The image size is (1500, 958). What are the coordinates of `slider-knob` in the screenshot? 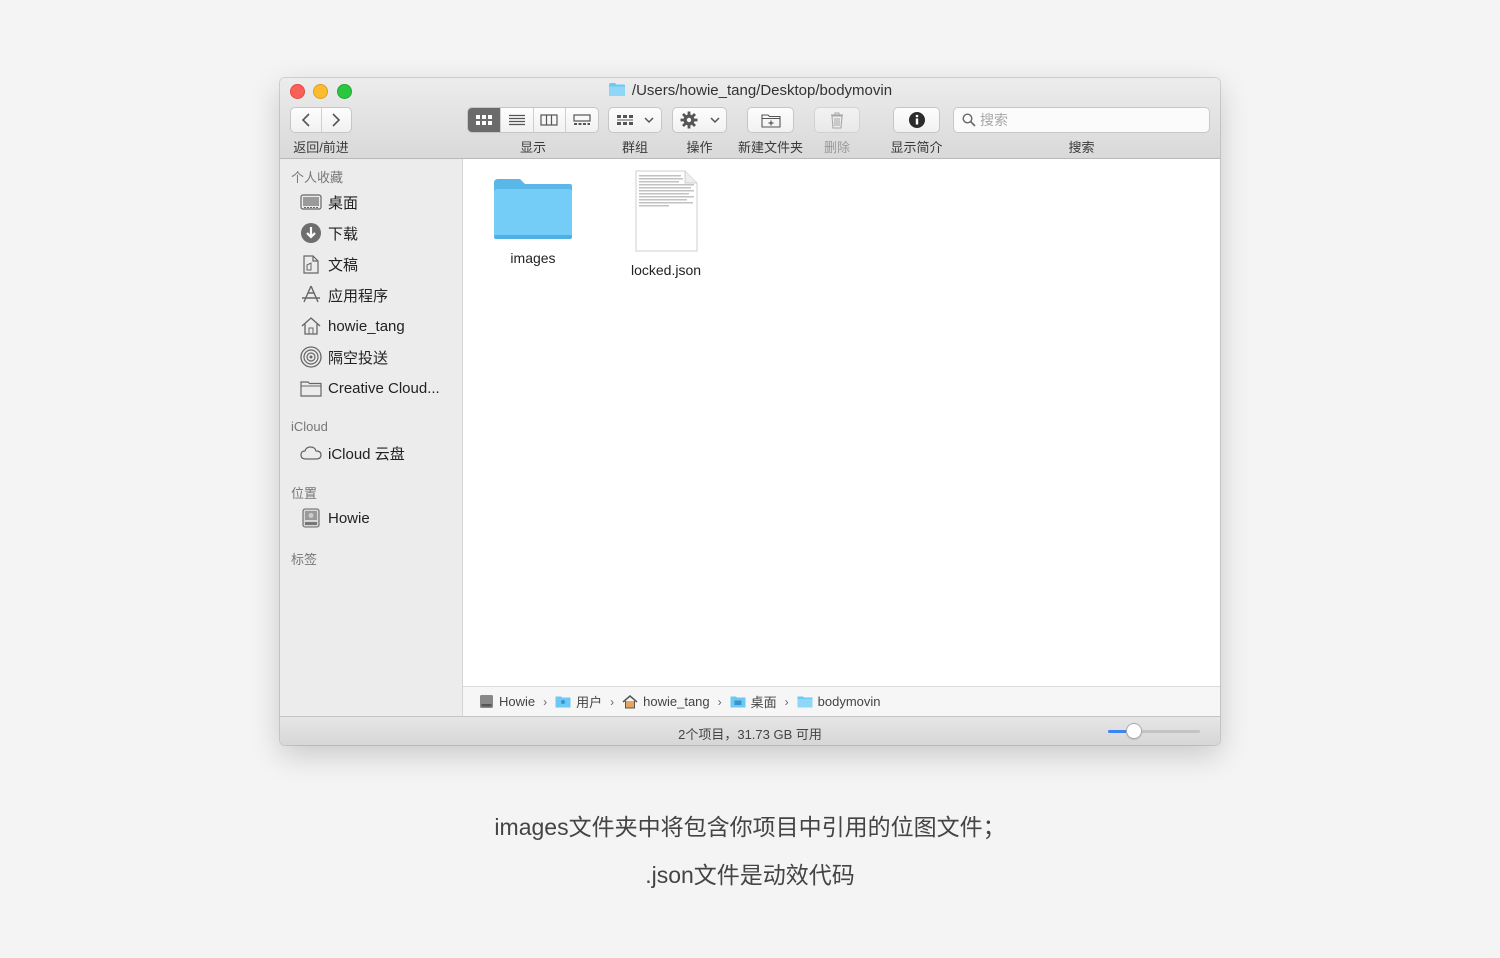 It's located at (1133, 731).